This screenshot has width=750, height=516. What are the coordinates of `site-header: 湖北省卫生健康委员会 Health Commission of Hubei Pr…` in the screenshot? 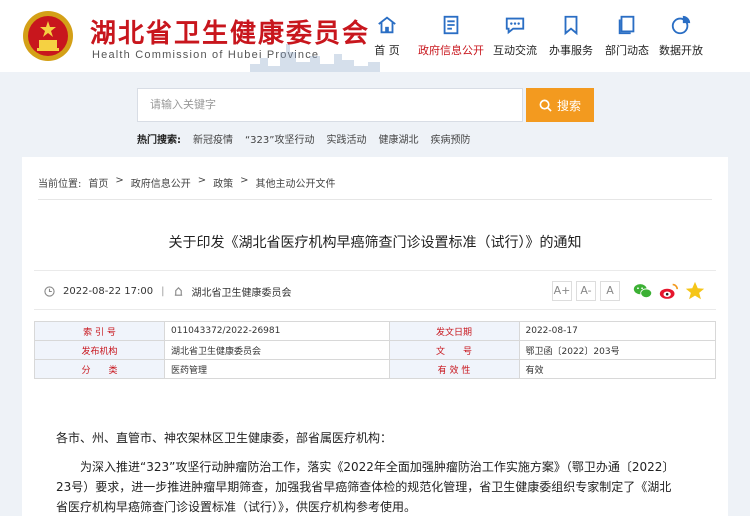 It's located at (375, 36).